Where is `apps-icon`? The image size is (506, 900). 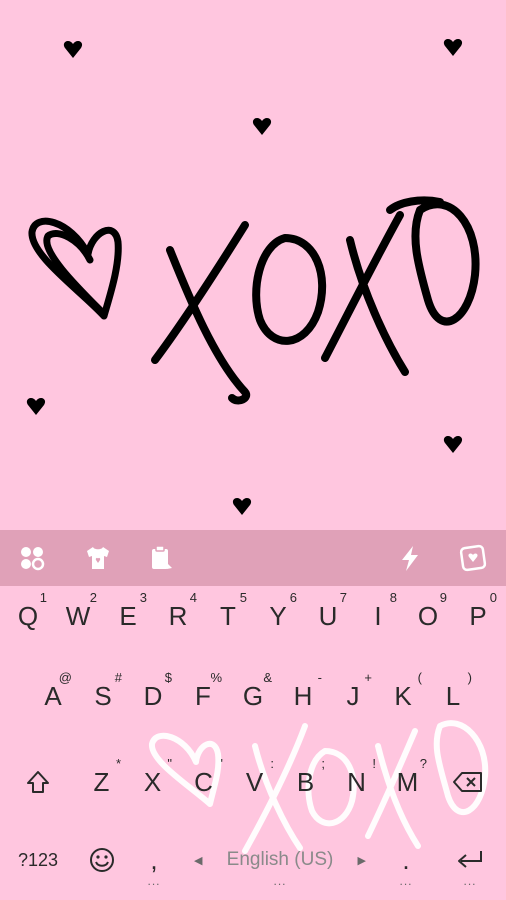
apps-icon is located at coordinates (32, 558).